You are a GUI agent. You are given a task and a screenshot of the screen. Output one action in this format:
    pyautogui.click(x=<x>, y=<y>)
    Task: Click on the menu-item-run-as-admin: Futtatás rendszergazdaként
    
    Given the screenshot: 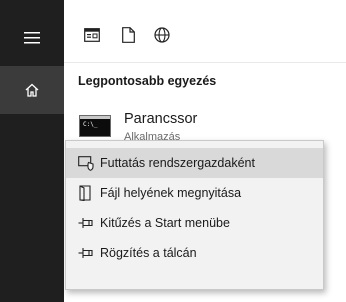 What is the action you would take?
    pyautogui.click(x=194, y=163)
    